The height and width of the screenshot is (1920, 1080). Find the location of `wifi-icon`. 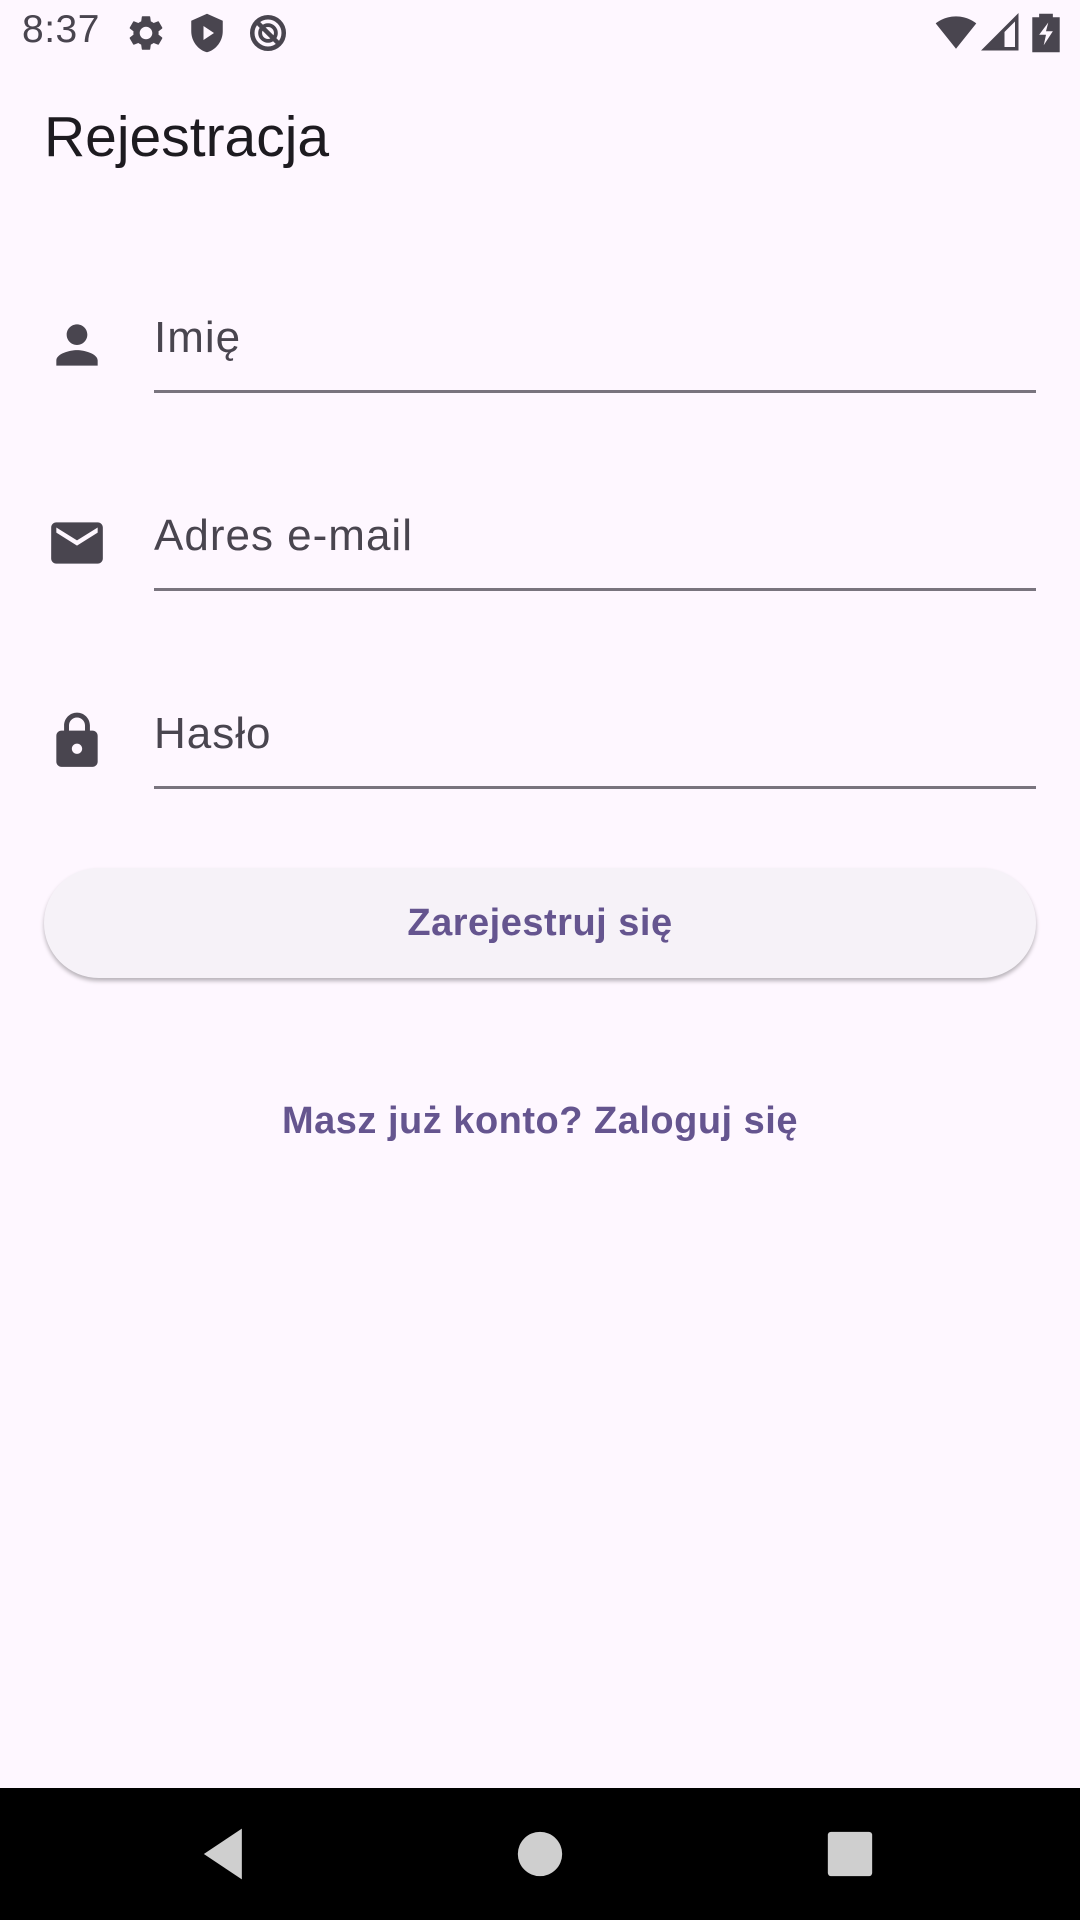

wifi-icon is located at coordinates (956, 33).